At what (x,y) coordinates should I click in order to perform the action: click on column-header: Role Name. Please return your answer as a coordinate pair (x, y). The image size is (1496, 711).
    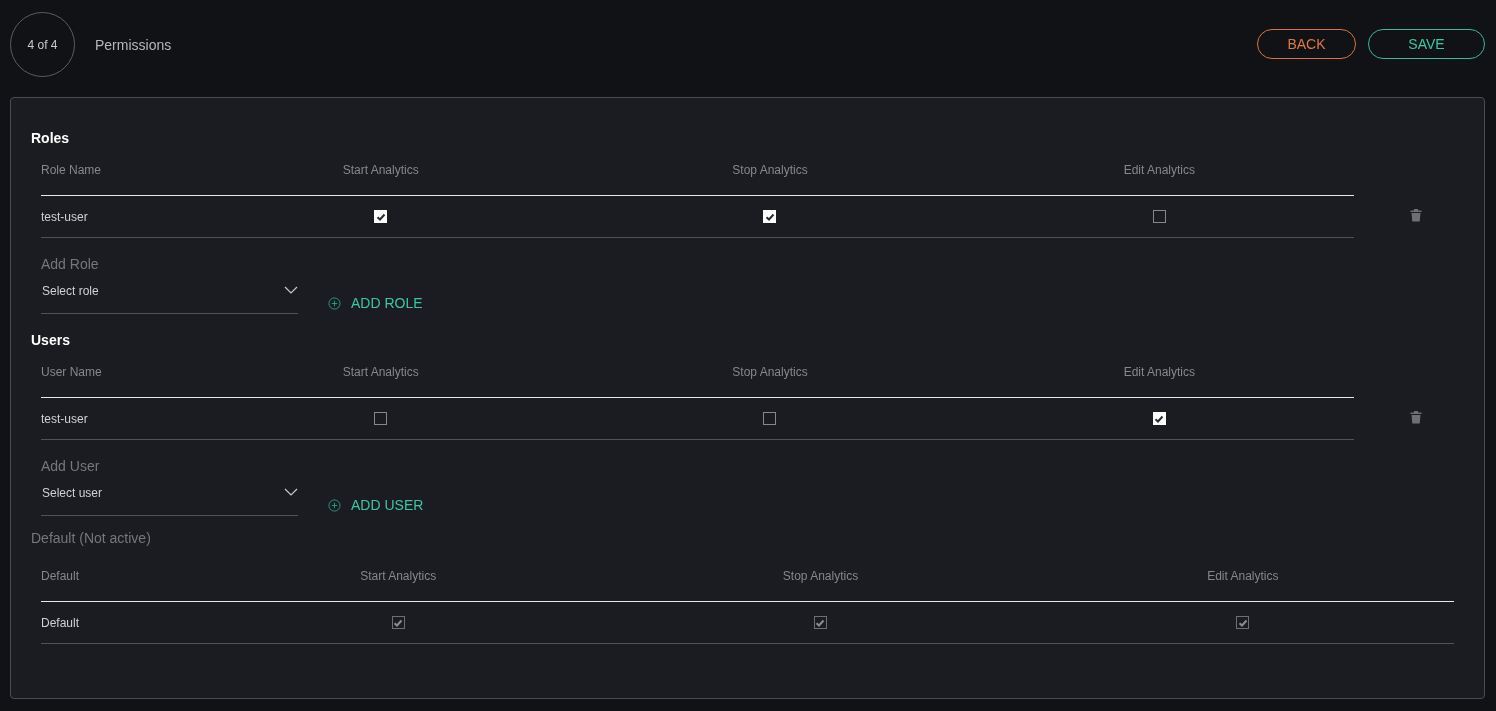
    Looking at the image, I should click on (72, 170).